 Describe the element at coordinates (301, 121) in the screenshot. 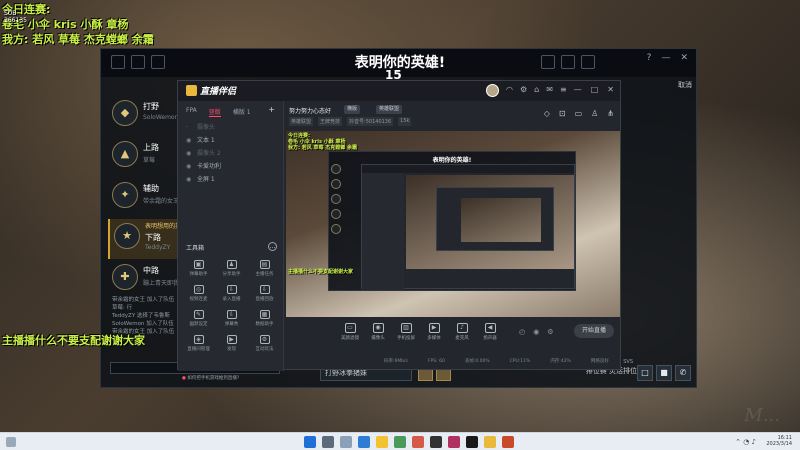

I see `category-tag: 英雄联盟` at that location.